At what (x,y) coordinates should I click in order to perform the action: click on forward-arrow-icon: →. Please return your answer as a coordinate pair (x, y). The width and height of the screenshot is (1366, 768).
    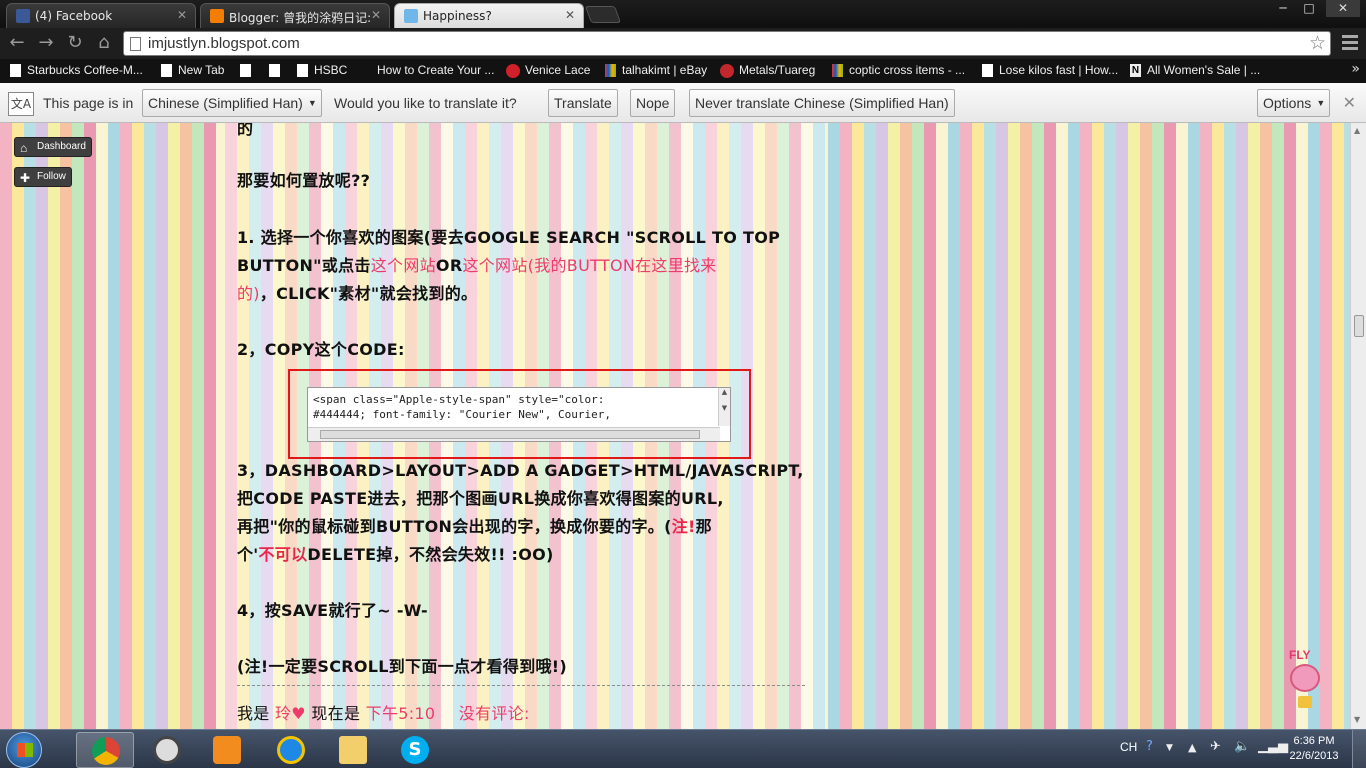
    Looking at the image, I should click on (46, 44).